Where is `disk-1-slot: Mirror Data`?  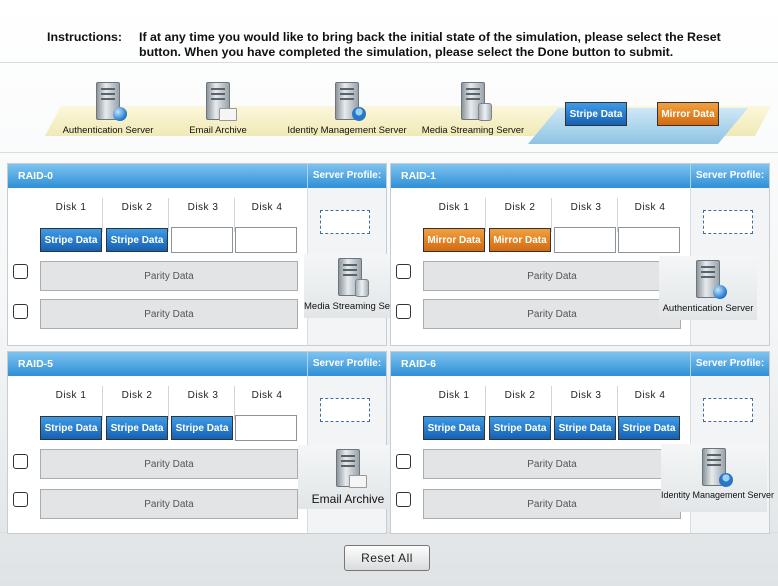
disk-1-slot: Mirror Data is located at coordinates (454, 240).